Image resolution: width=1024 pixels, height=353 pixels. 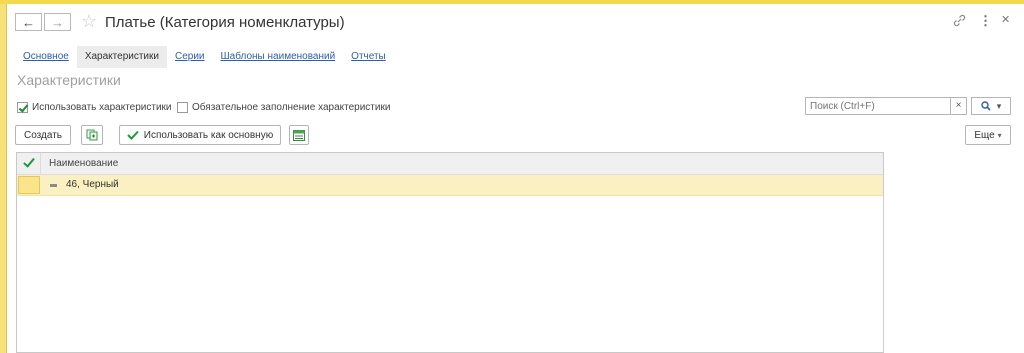 What do you see at coordinates (102, 107) in the screenshot?
I see `use-characteristics-label: Использовать характеристики` at bounding box center [102, 107].